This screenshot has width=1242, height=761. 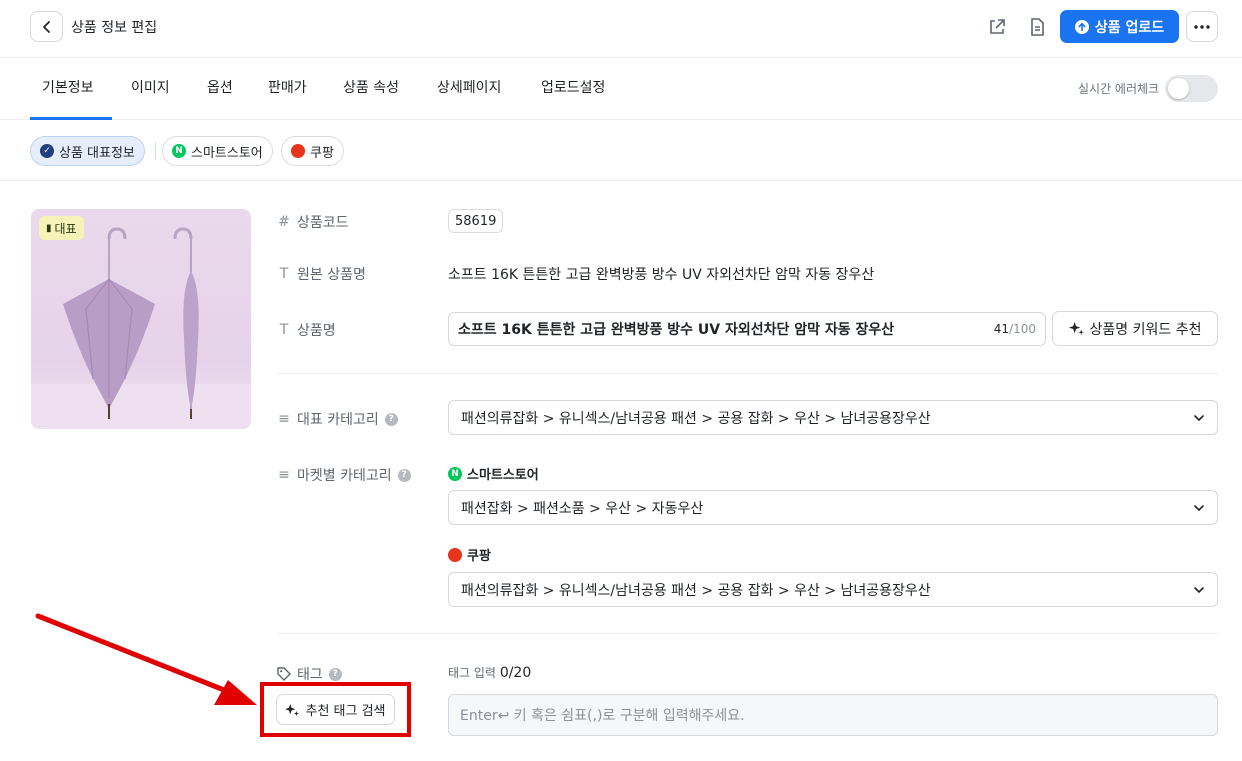 I want to click on tab-options: 옵션, so click(x=220, y=87).